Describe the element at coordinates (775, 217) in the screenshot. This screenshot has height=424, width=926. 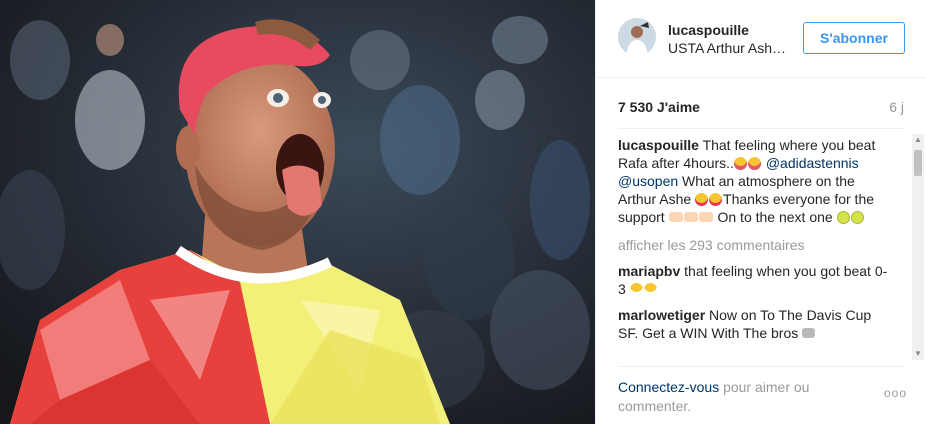
I see `caption-text-4: On to the next one` at that location.